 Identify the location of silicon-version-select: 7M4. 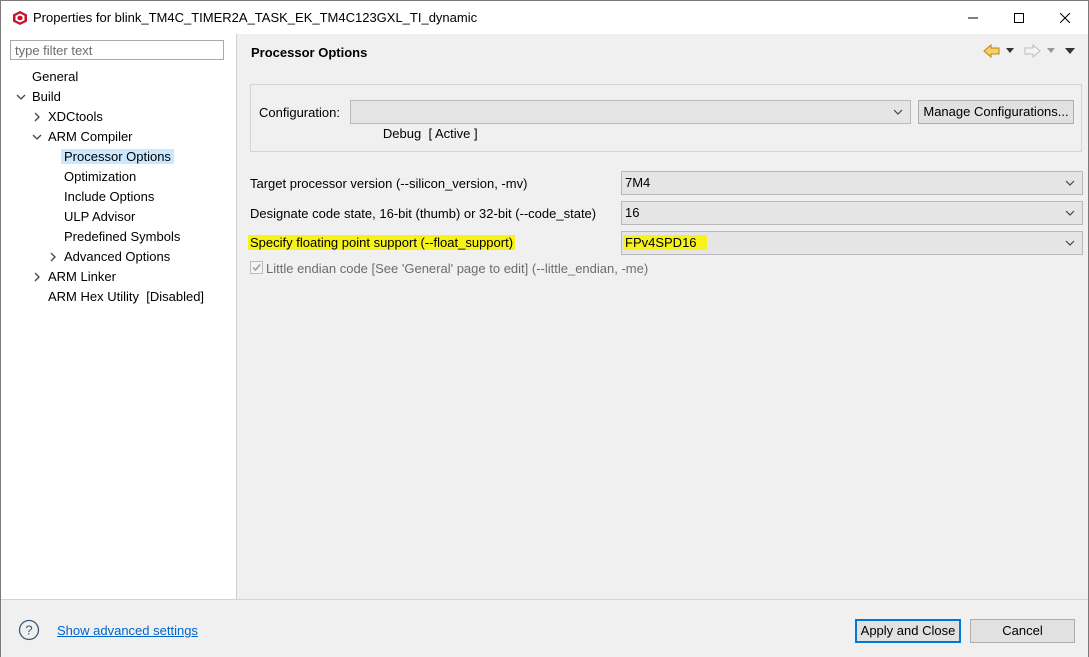
(852, 183).